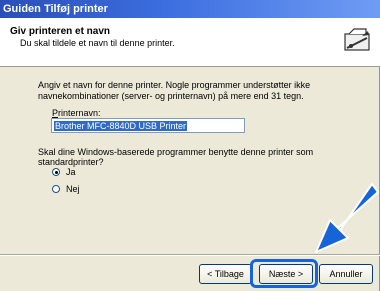 Image resolution: width=380 pixels, height=291 pixels. I want to click on printer-name-value: Brother MFC-8840D USB Printer, so click(121, 126).